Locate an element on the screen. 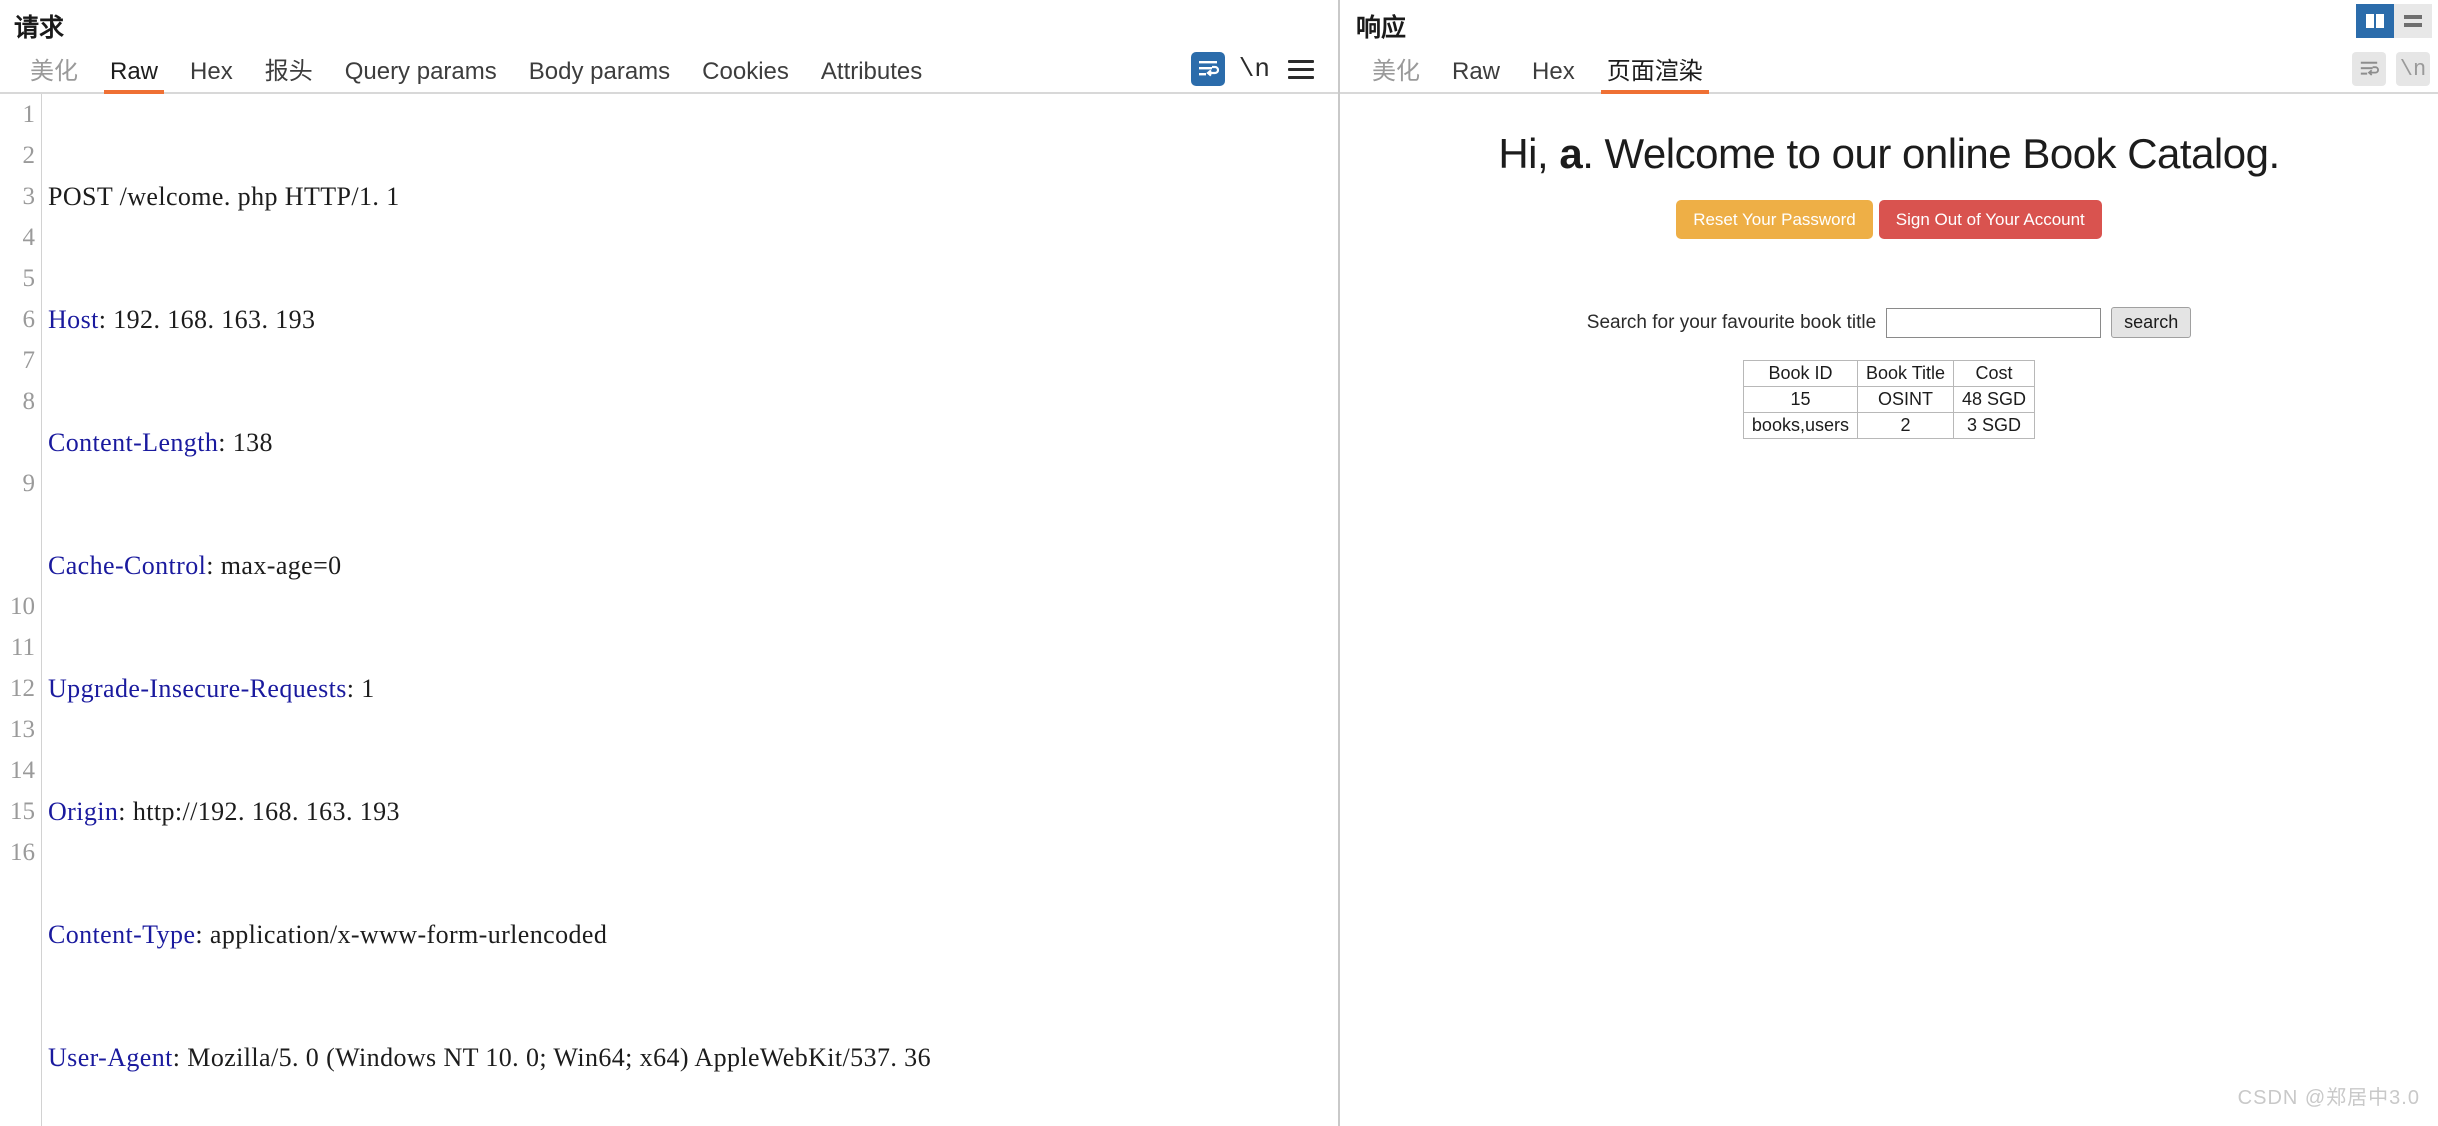  watermark: CSDN @郑居中3.0 is located at coordinates (2328, 1098).